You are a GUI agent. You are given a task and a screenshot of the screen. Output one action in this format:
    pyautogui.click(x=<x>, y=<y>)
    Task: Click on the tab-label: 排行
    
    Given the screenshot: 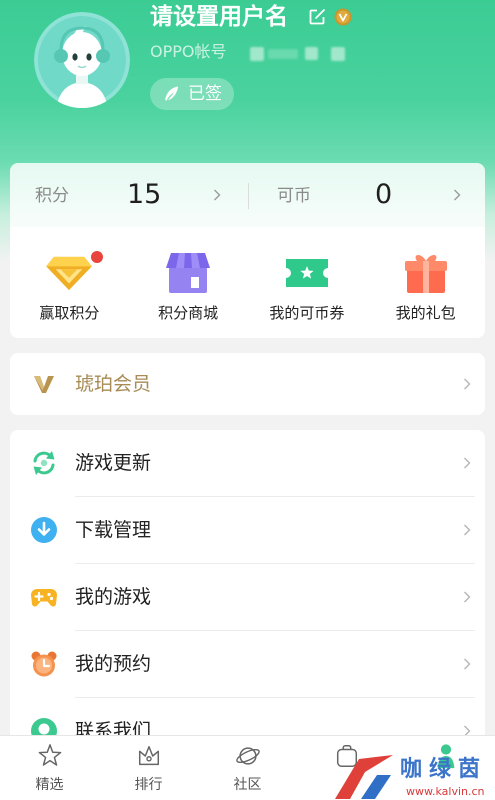 What is the action you would take?
    pyautogui.click(x=148, y=785)
    